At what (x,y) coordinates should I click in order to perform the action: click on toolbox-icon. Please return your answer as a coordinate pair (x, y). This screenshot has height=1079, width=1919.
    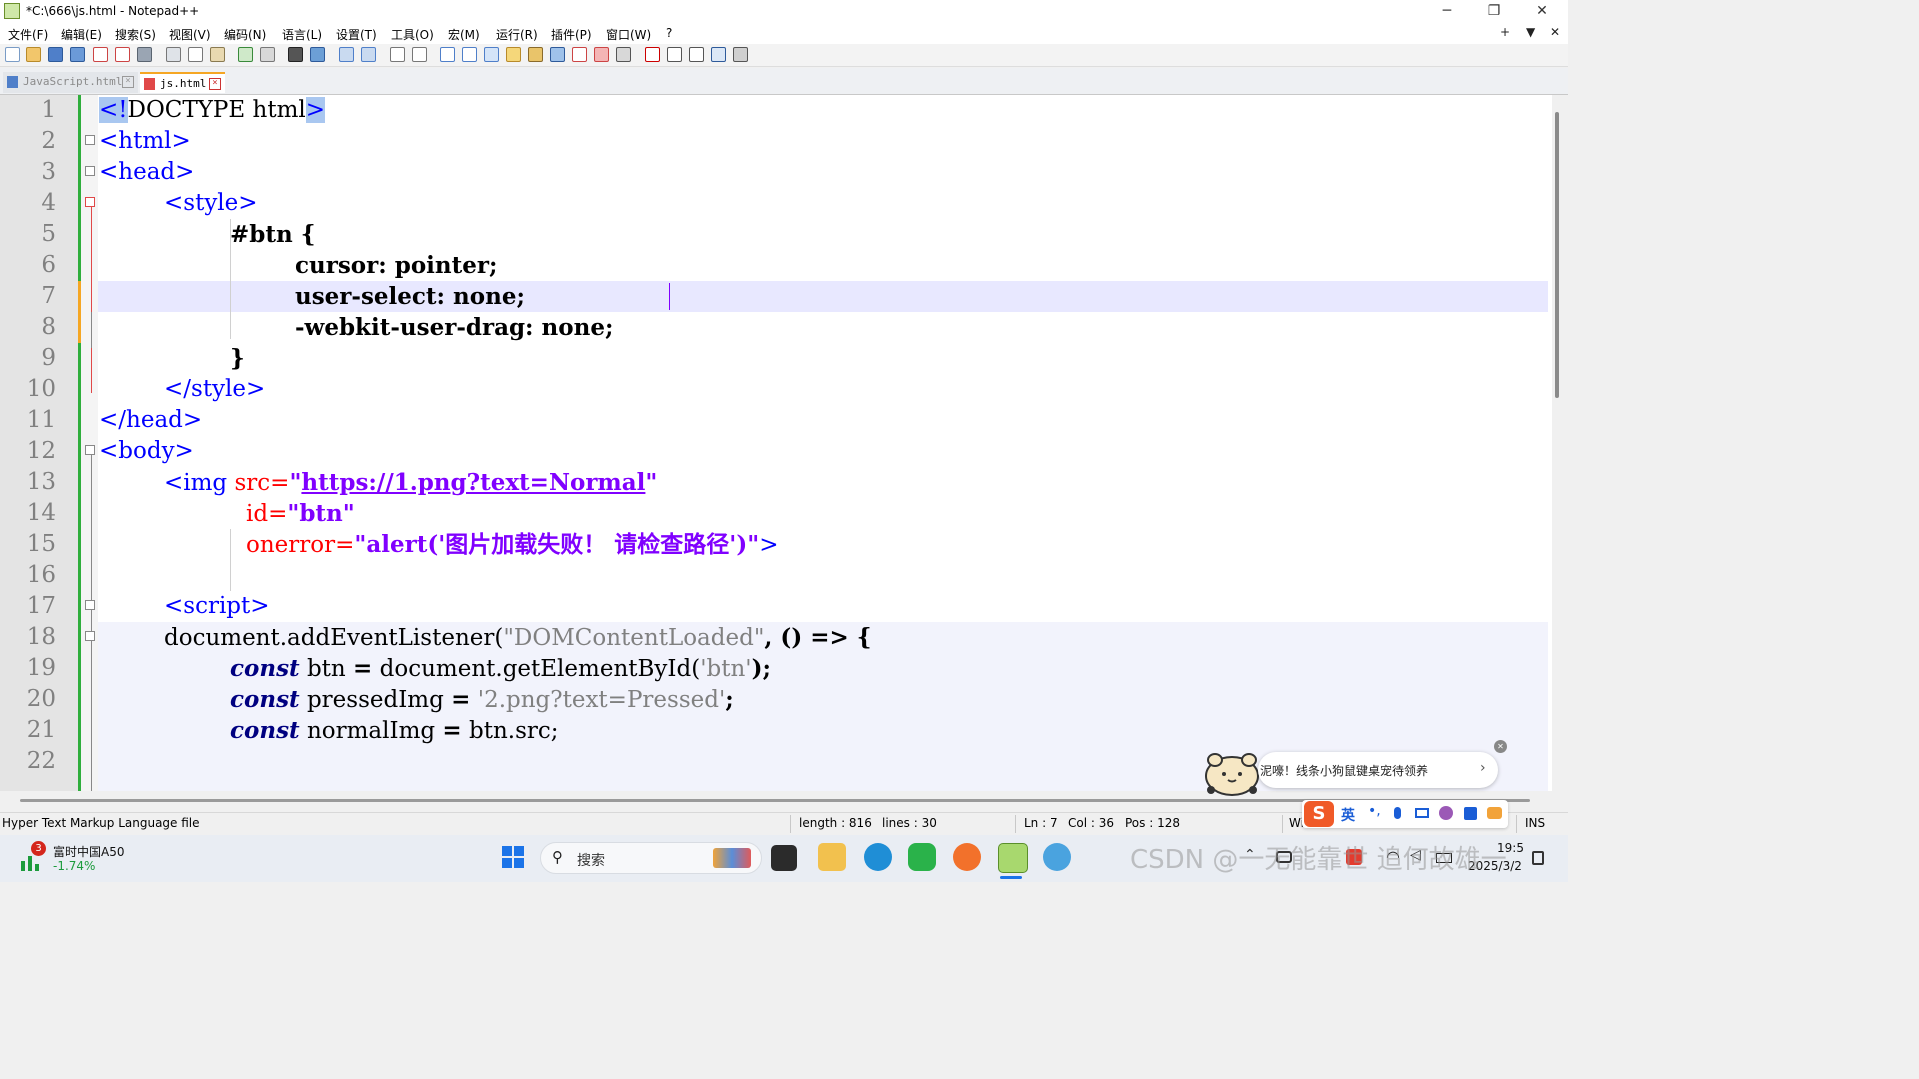
    Looking at the image, I should click on (1470, 813).